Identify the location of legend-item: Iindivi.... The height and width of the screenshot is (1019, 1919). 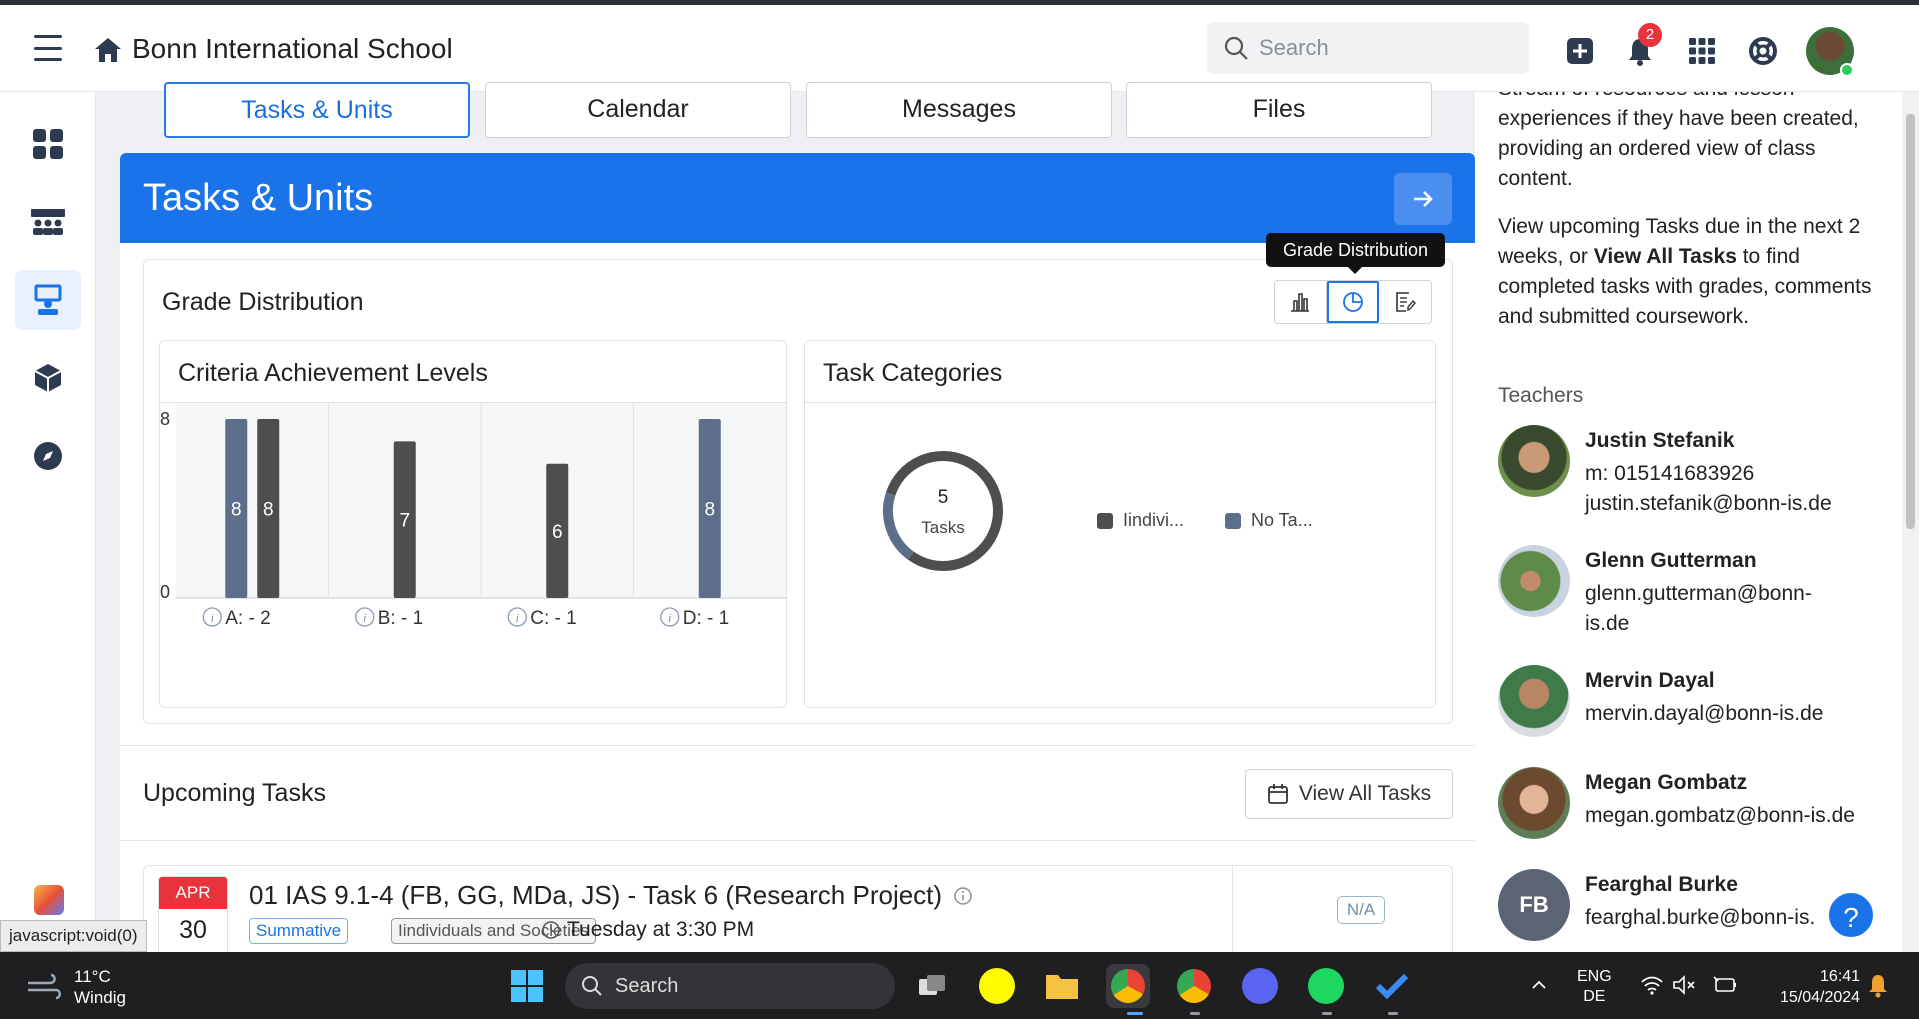
(1140, 520).